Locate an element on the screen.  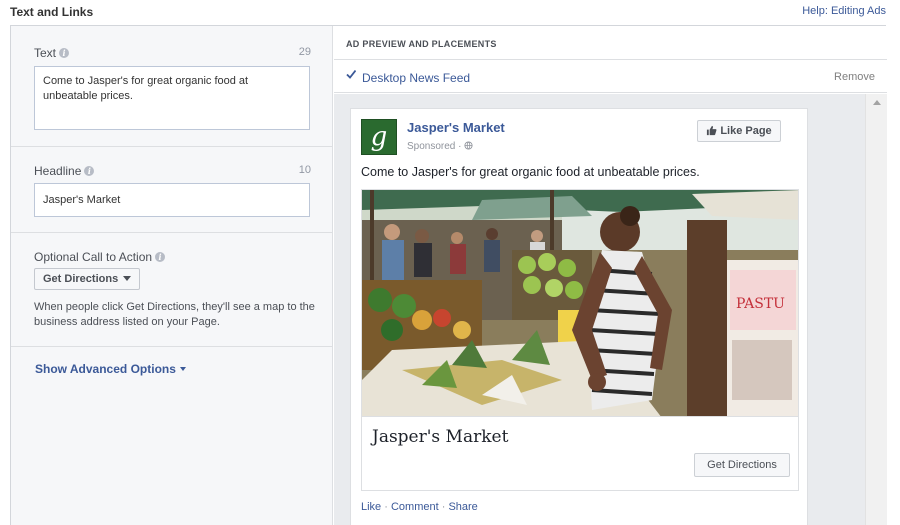
check-icon is located at coordinates (351, 74).